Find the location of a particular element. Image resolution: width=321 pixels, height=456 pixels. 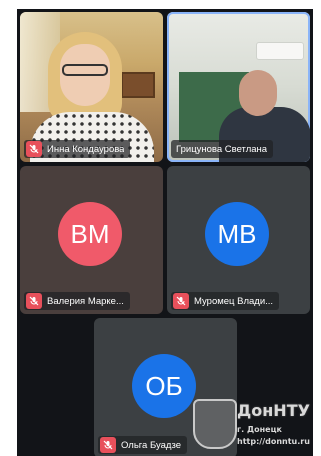

air-conditioner is located at coordinates (280, 51).